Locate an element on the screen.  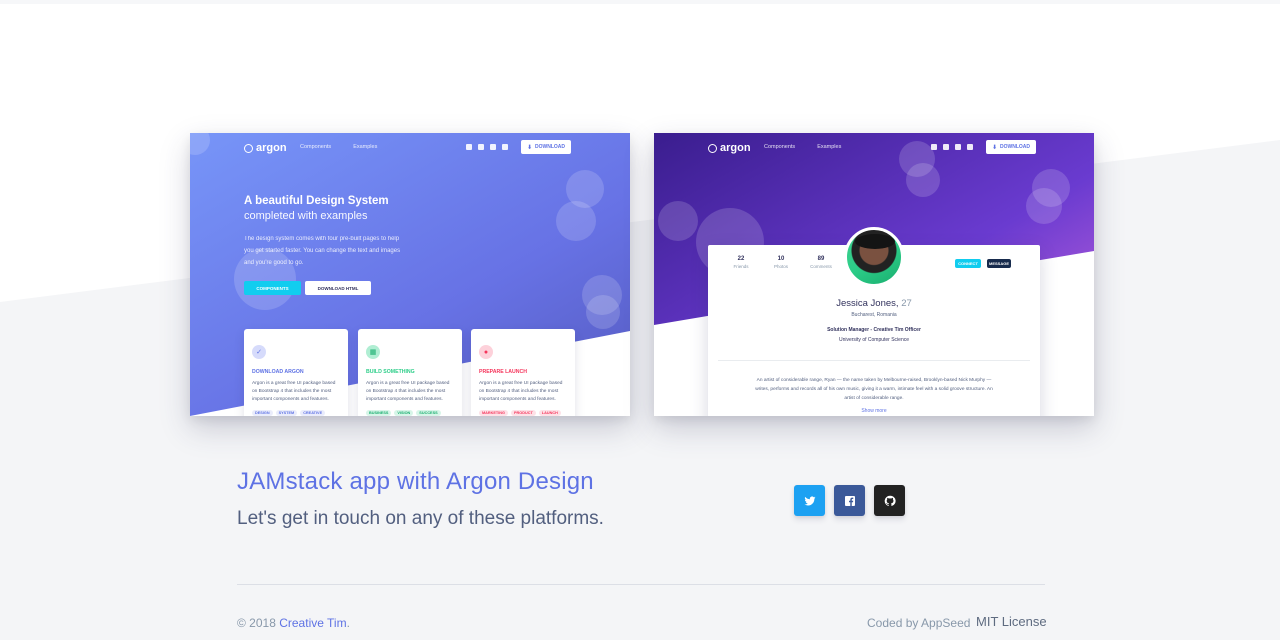
profile-job: Solution Manager - Creative Tim Officer is located at coordinates (874, 330).